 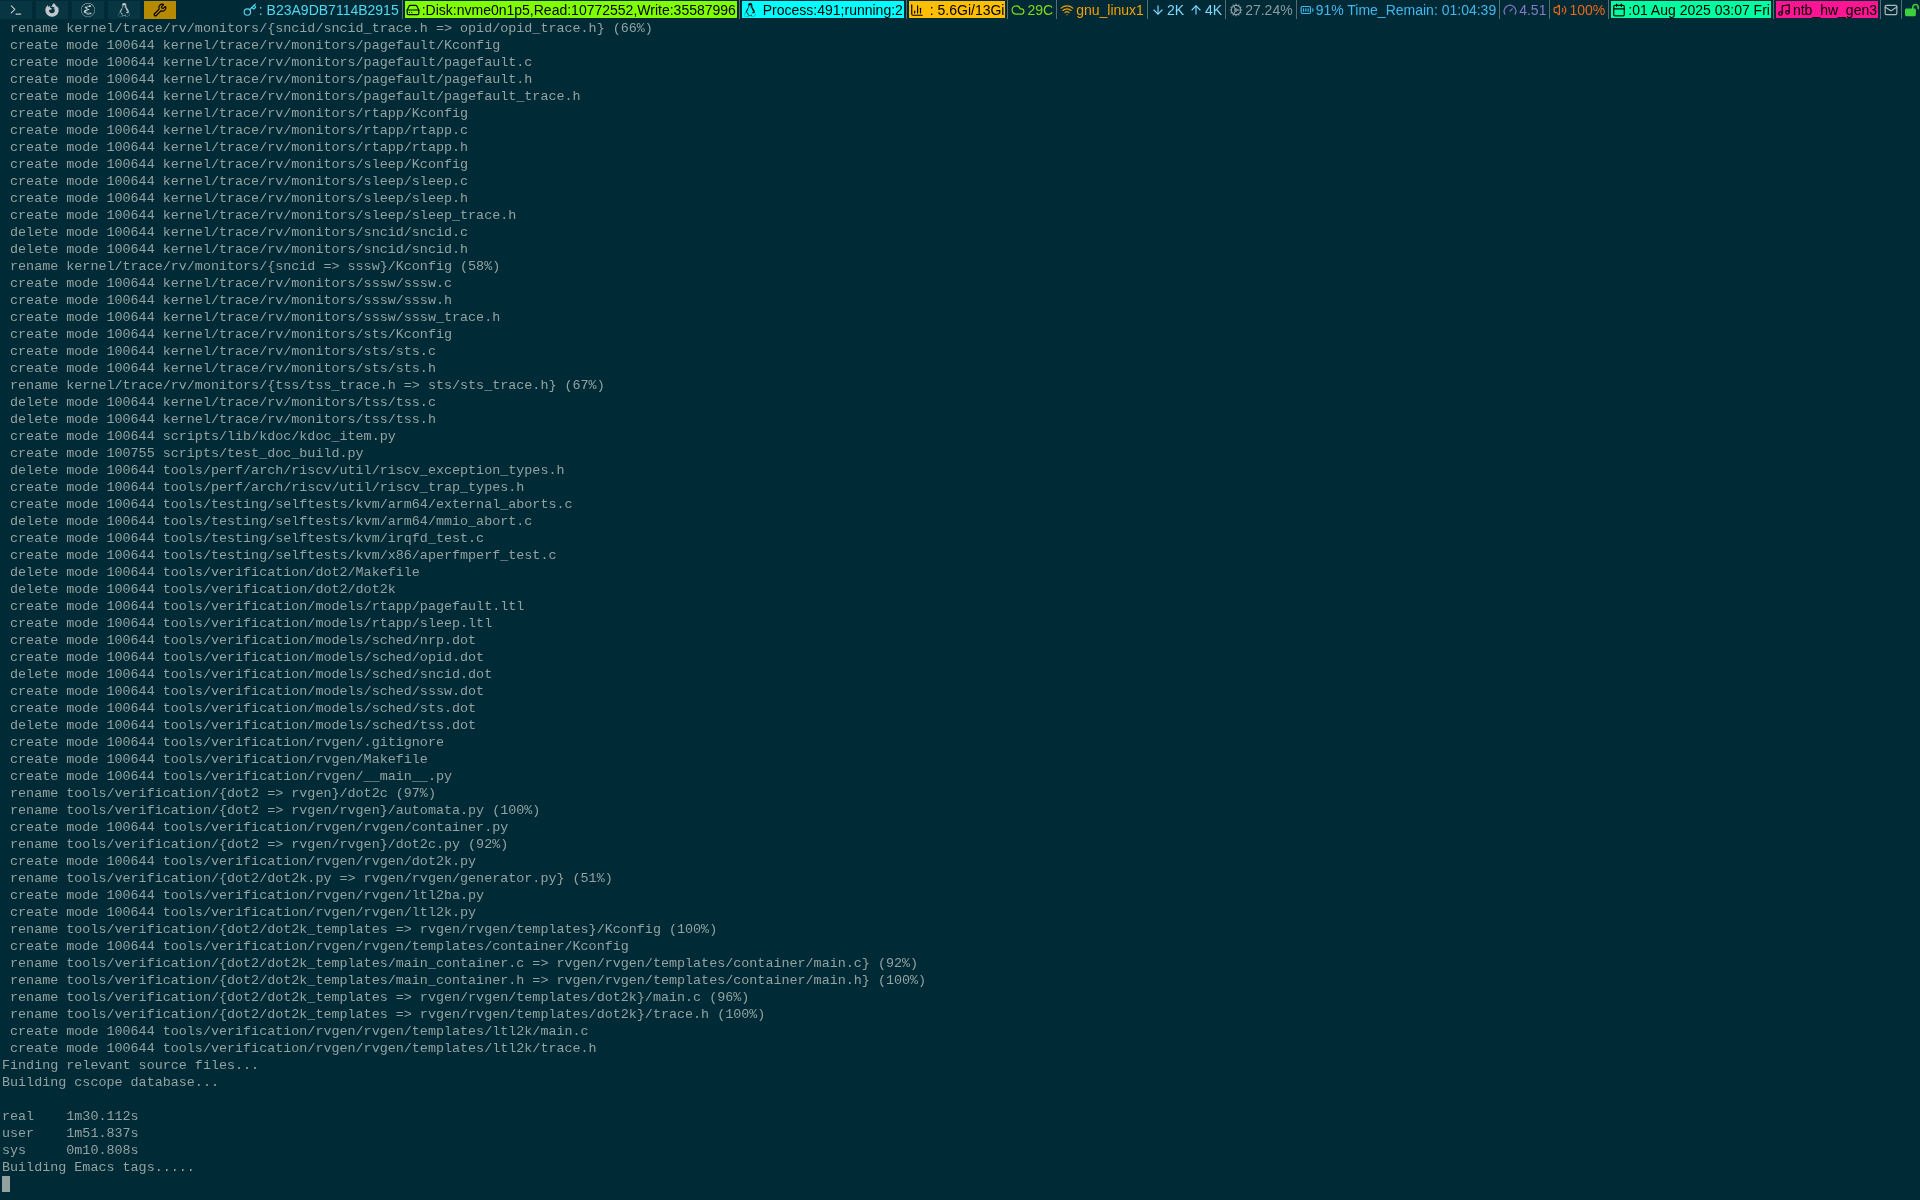 I want to click on terminal-line: real 1m30.112s, so click(x=70, y=1116).